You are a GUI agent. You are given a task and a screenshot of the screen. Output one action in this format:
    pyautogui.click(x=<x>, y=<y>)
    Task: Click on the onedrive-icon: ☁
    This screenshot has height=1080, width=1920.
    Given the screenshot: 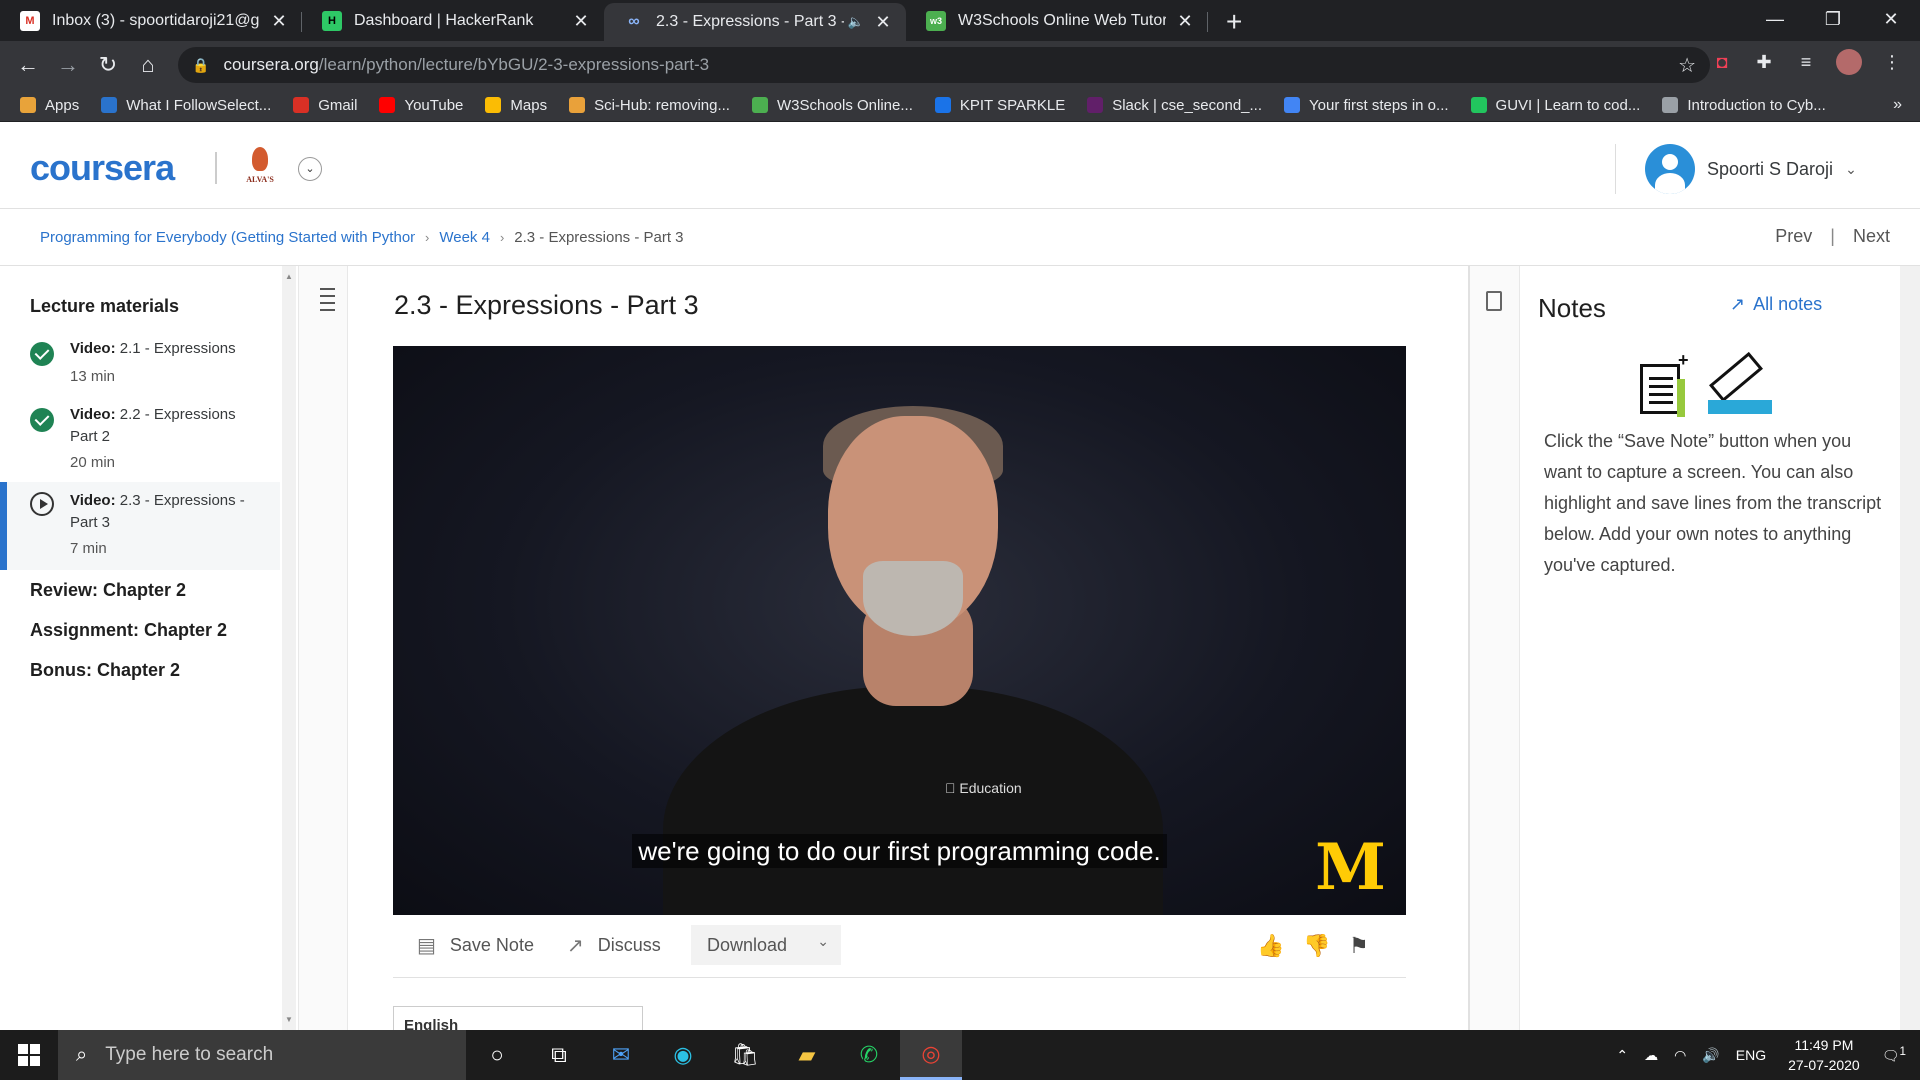 What is the action you would take?
    pyautogui.click(x=1651, y=1055)
    